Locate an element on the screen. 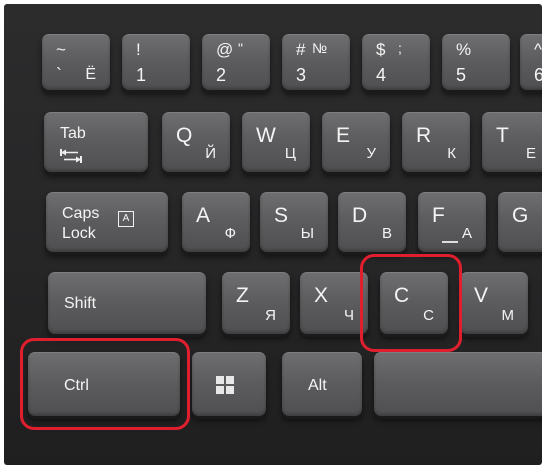 This screenshot has width=546, height=471. key-digit: 1 is located at coordinates (141, 75).